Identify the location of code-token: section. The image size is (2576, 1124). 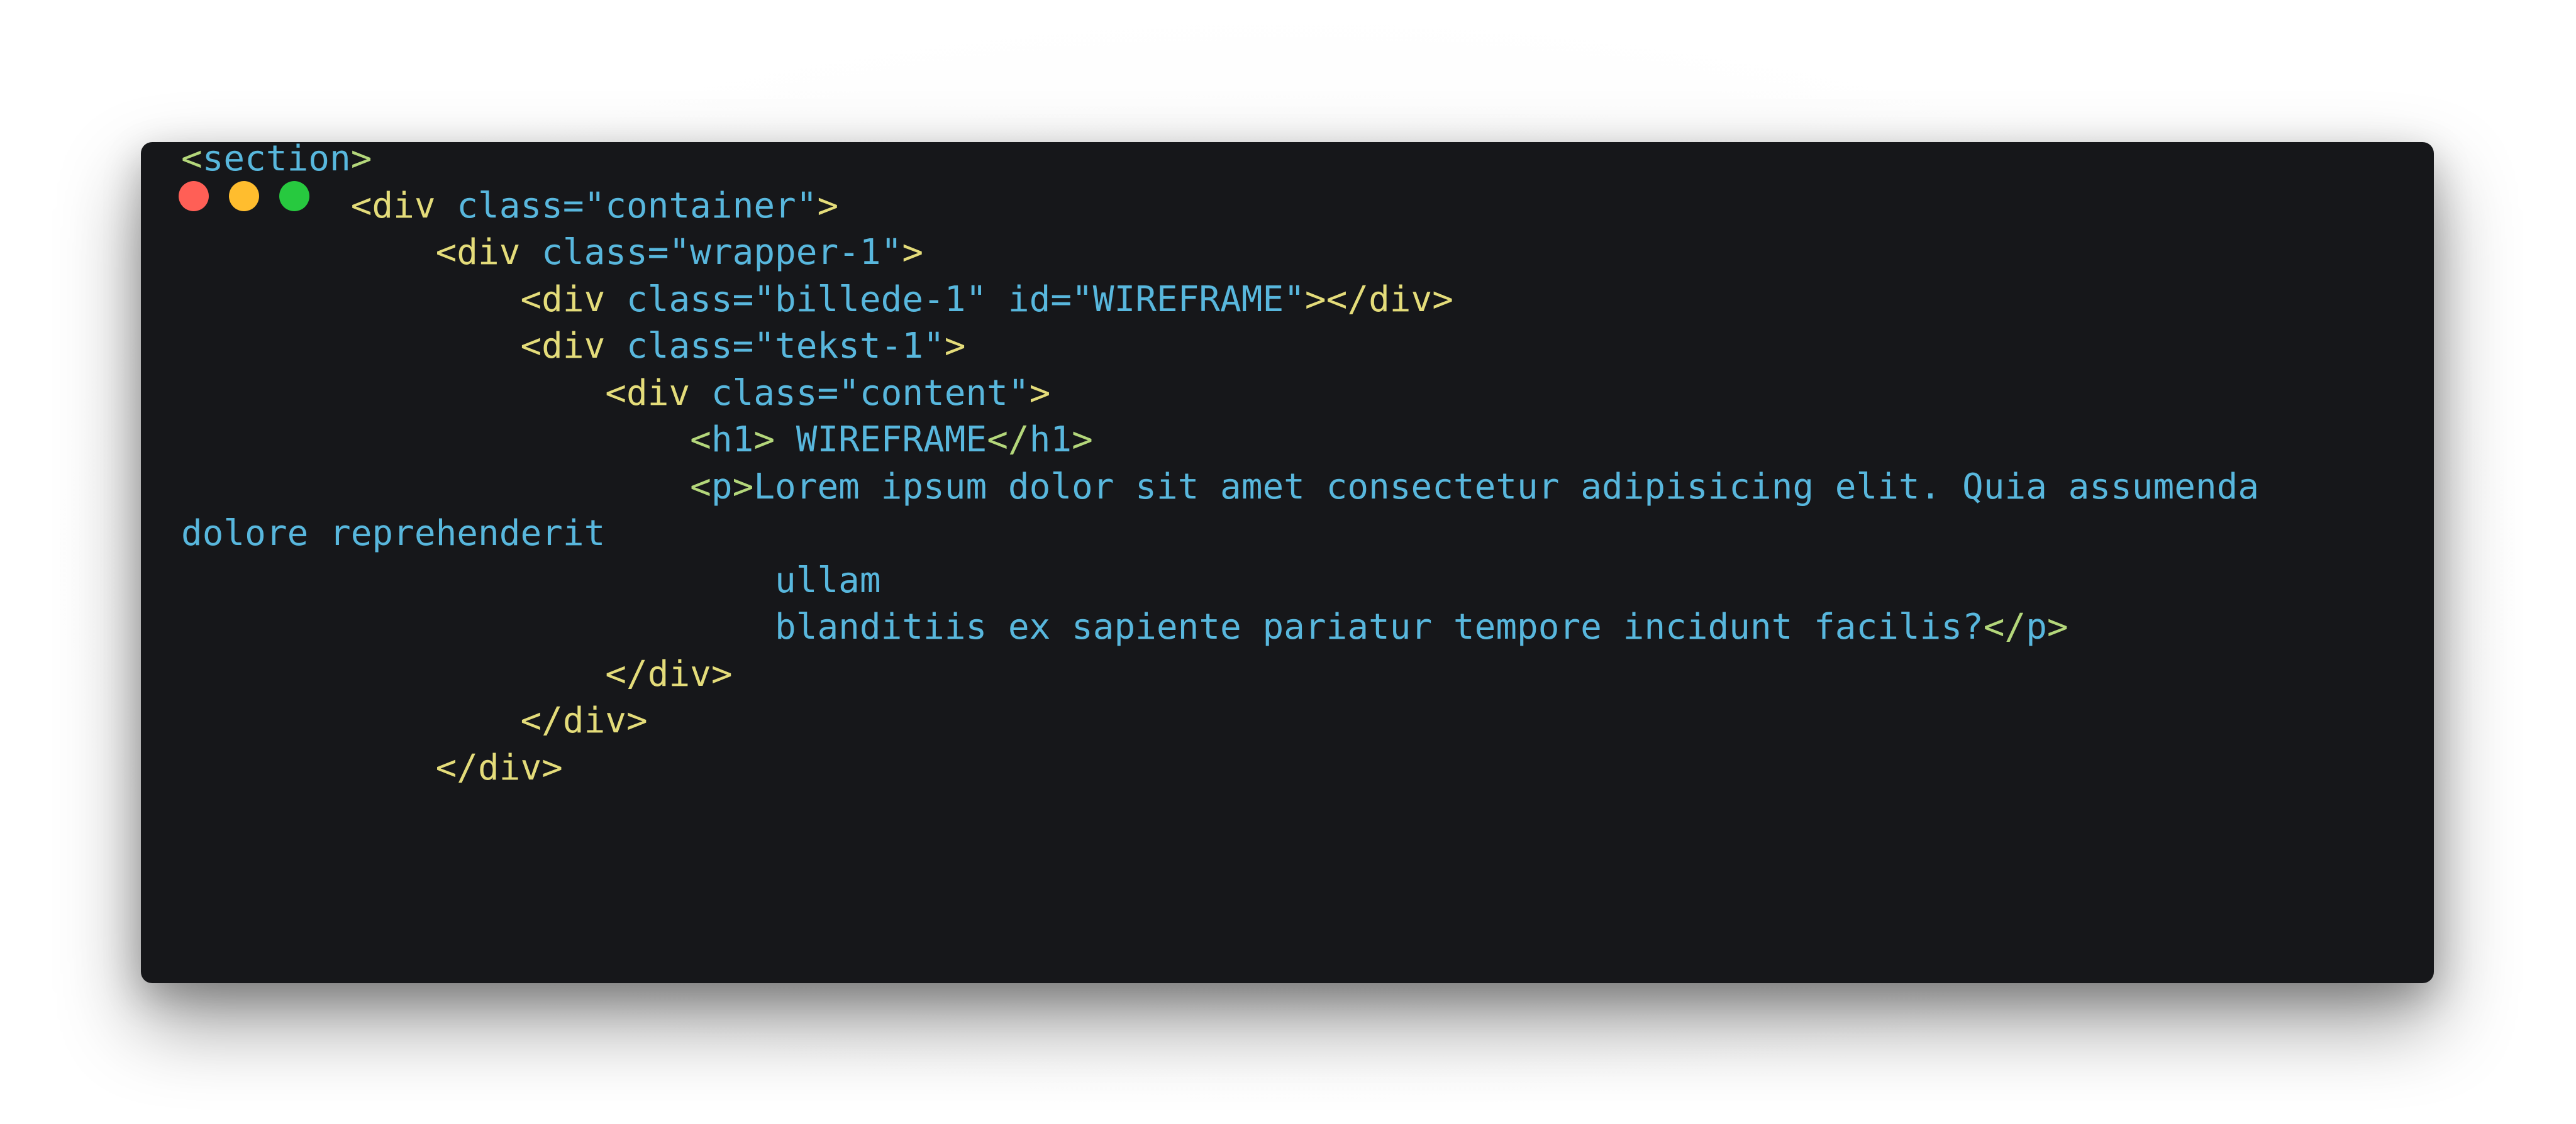
(276, 161).